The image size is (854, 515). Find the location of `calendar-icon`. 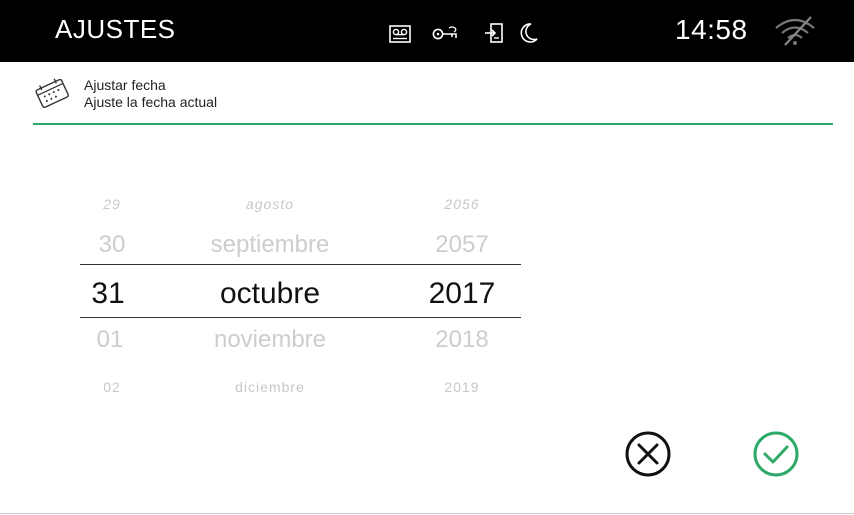

calendar-icon is located at coordinates (52, 95).